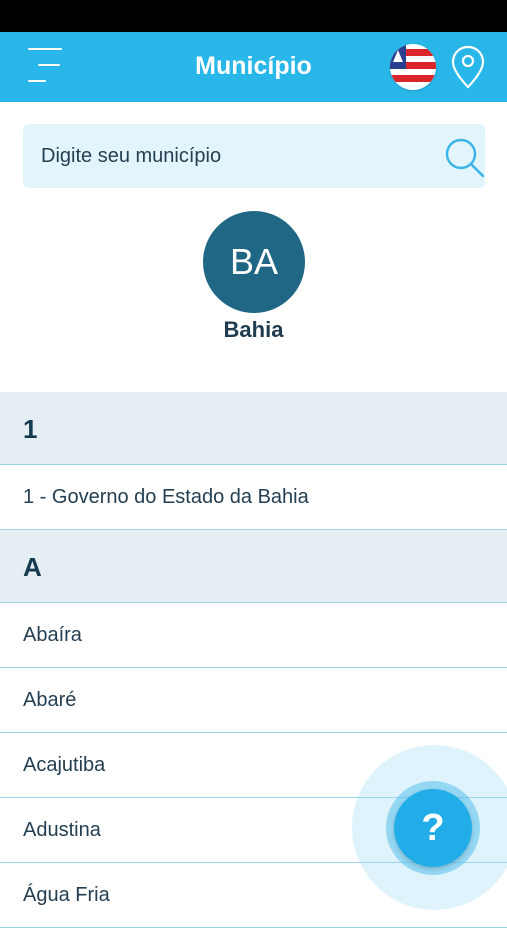  Describe the element at coordinates (468, 67) in the screenshot. I see `map-pin-icon` at that location.